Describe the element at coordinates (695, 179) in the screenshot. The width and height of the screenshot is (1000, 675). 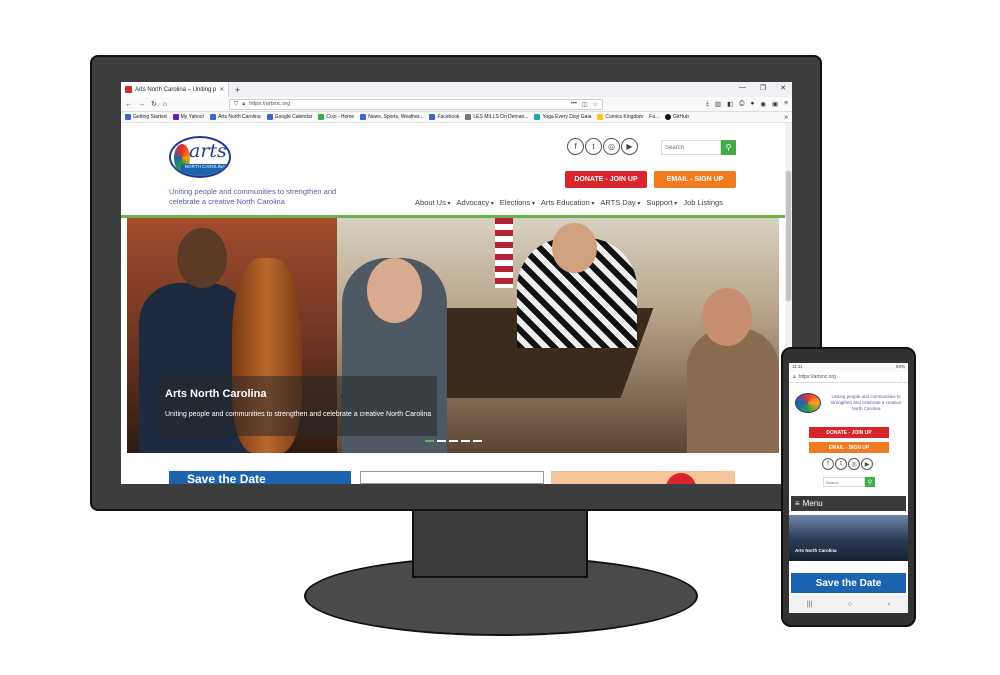
I see `email-signup-button: EMAIL - SIGN UP` at that location.